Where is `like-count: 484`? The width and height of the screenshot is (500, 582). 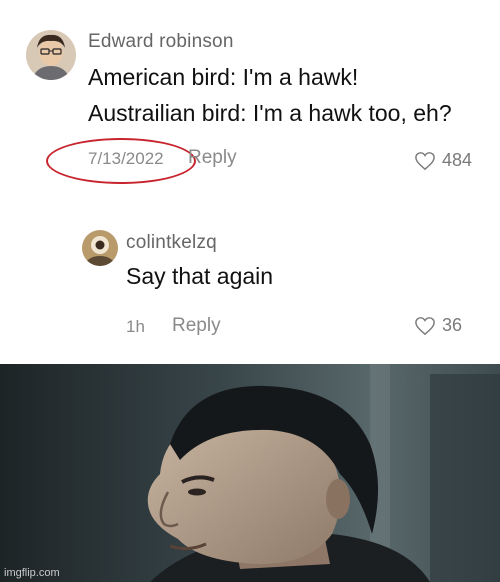 like-count: 484 is located at coordinates (457, 160).